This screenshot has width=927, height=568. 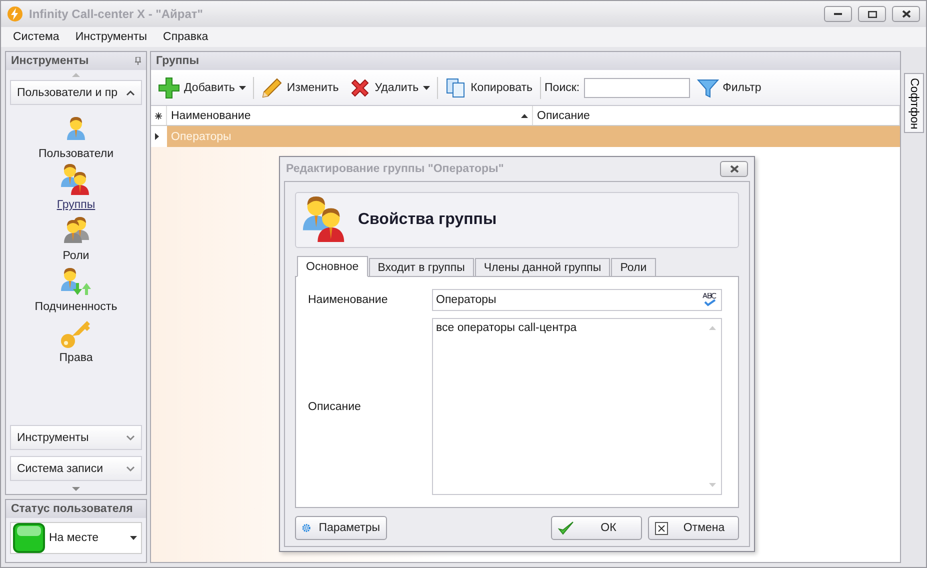 I want to click on minimize-button, so click(x=838, y=14).